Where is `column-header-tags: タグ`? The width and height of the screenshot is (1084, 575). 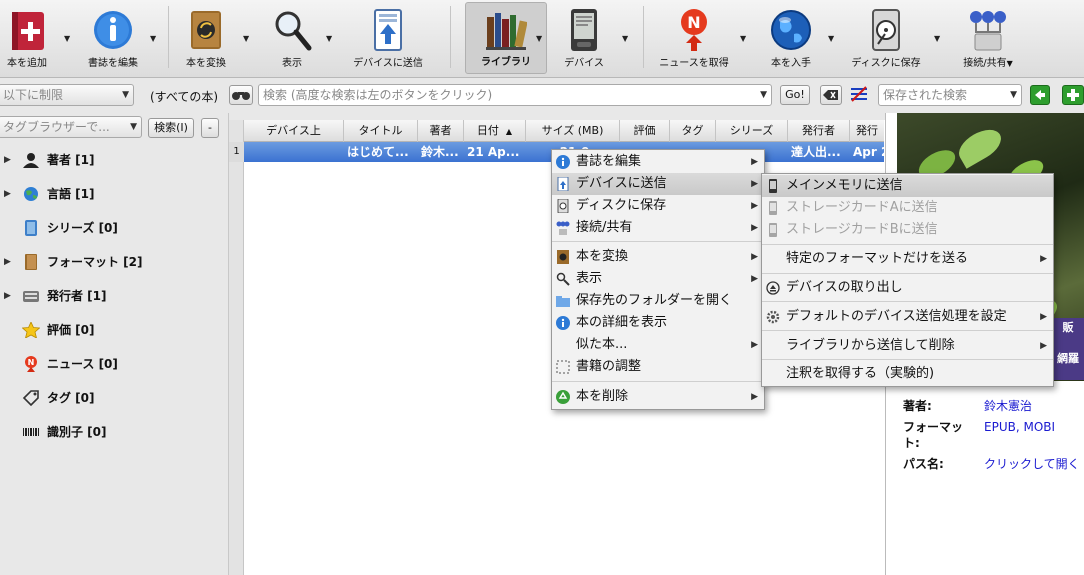 column-header-tags: タグ is located at coordinates (693, 131).